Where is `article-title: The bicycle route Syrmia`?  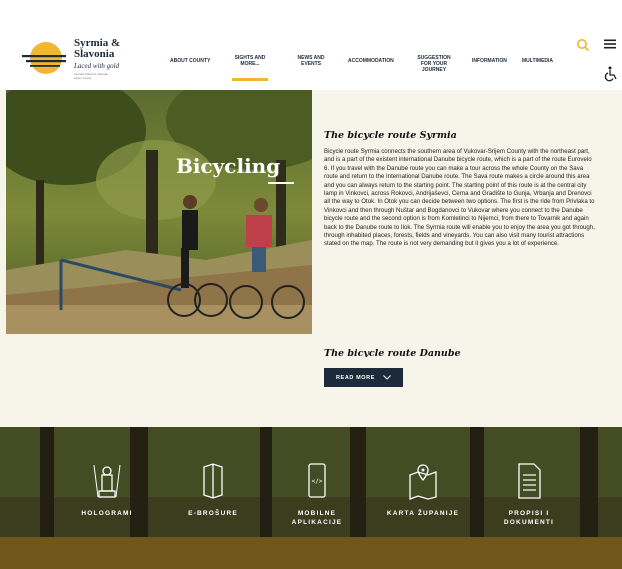 article-title: The bicycle route Syrmia is located at coordinates (390, 135).